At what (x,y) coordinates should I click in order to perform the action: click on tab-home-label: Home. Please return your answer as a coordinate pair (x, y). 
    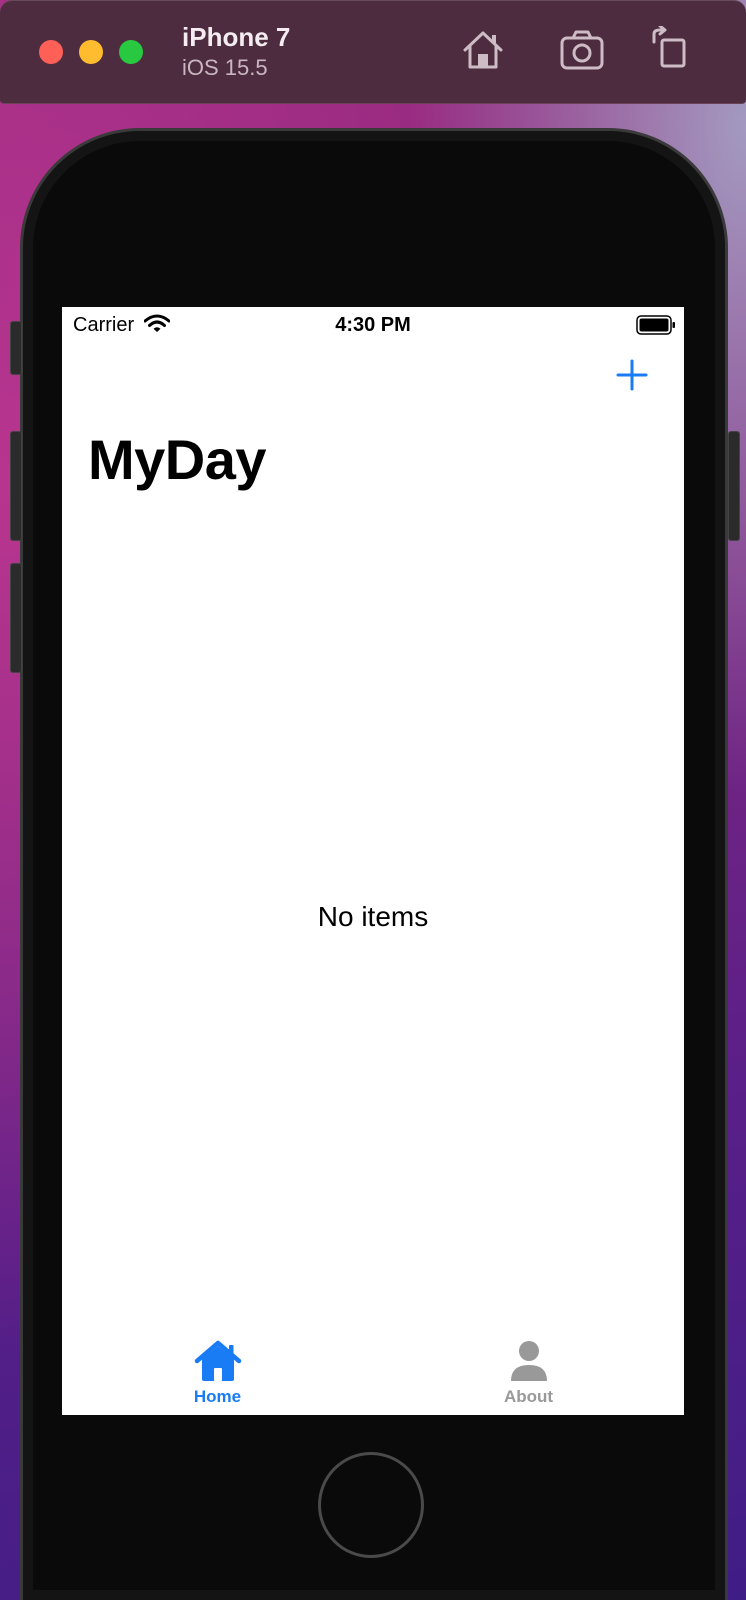
    Looking at the image, I should click on (217, 1396).